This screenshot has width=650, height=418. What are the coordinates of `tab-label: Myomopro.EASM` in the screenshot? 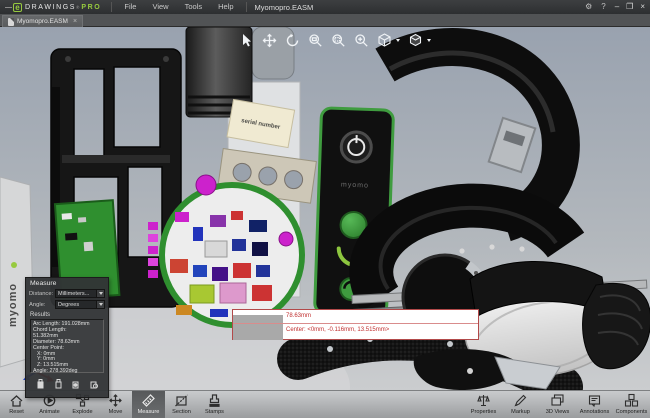 It's located at (42, 21).